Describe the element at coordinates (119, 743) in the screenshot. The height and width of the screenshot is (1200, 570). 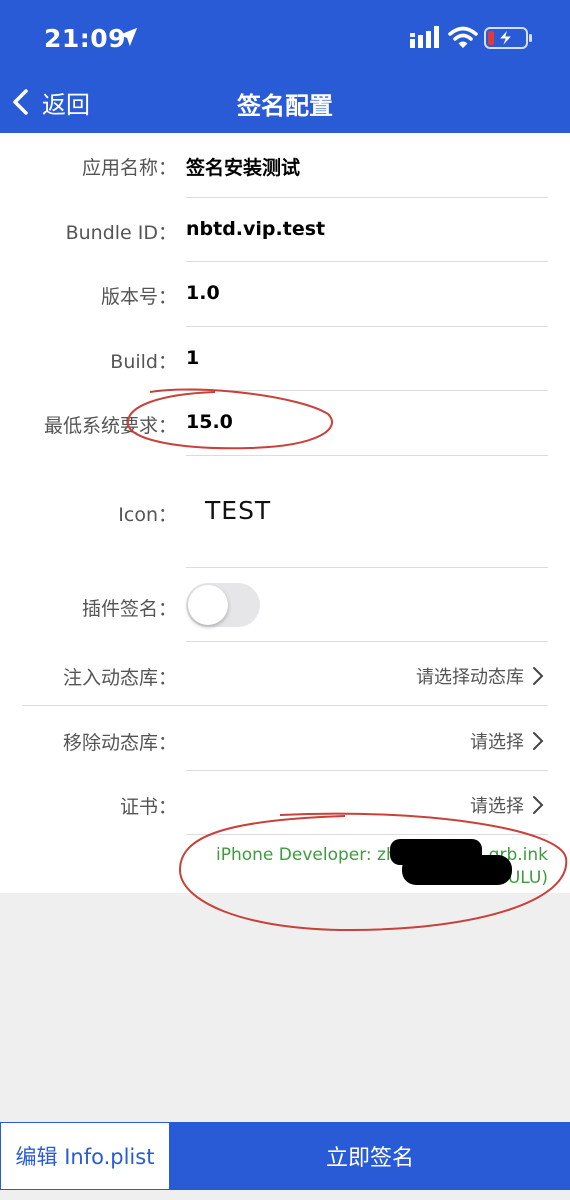
I see `remove-dylib-label: 移除动态库：` at that location.